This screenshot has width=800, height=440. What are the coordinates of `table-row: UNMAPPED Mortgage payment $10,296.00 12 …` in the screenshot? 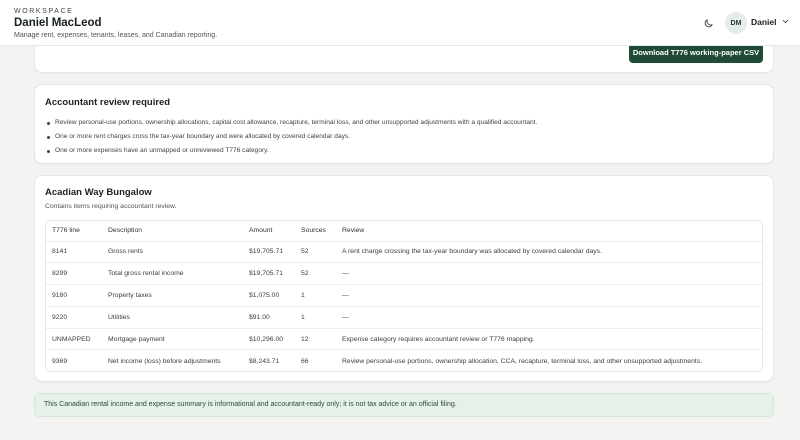 It's located at (404, 338).